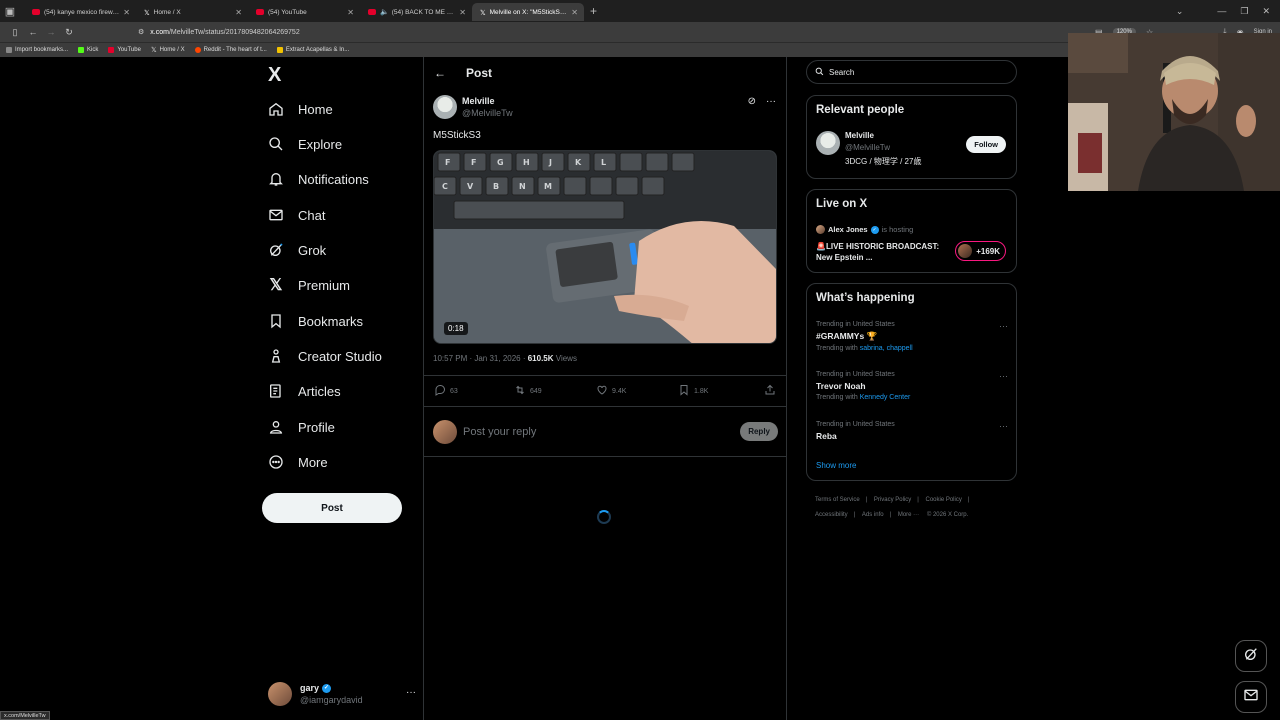  What do you see at coordinates (1251, 697) in the screenshot?
I see `messages-floating-button` at bounding box center [1251, 697].